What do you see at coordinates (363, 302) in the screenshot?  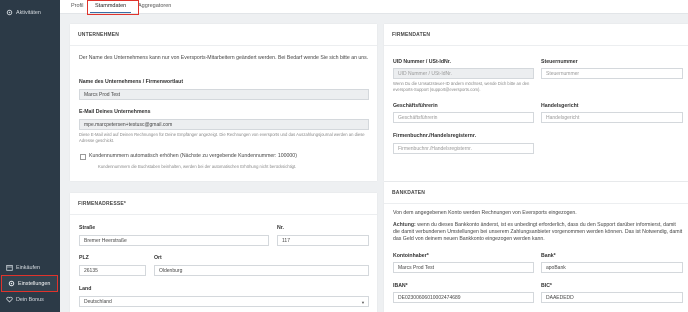 I see `chevron-down-icon: ▼` at bounding box center [363, 302].